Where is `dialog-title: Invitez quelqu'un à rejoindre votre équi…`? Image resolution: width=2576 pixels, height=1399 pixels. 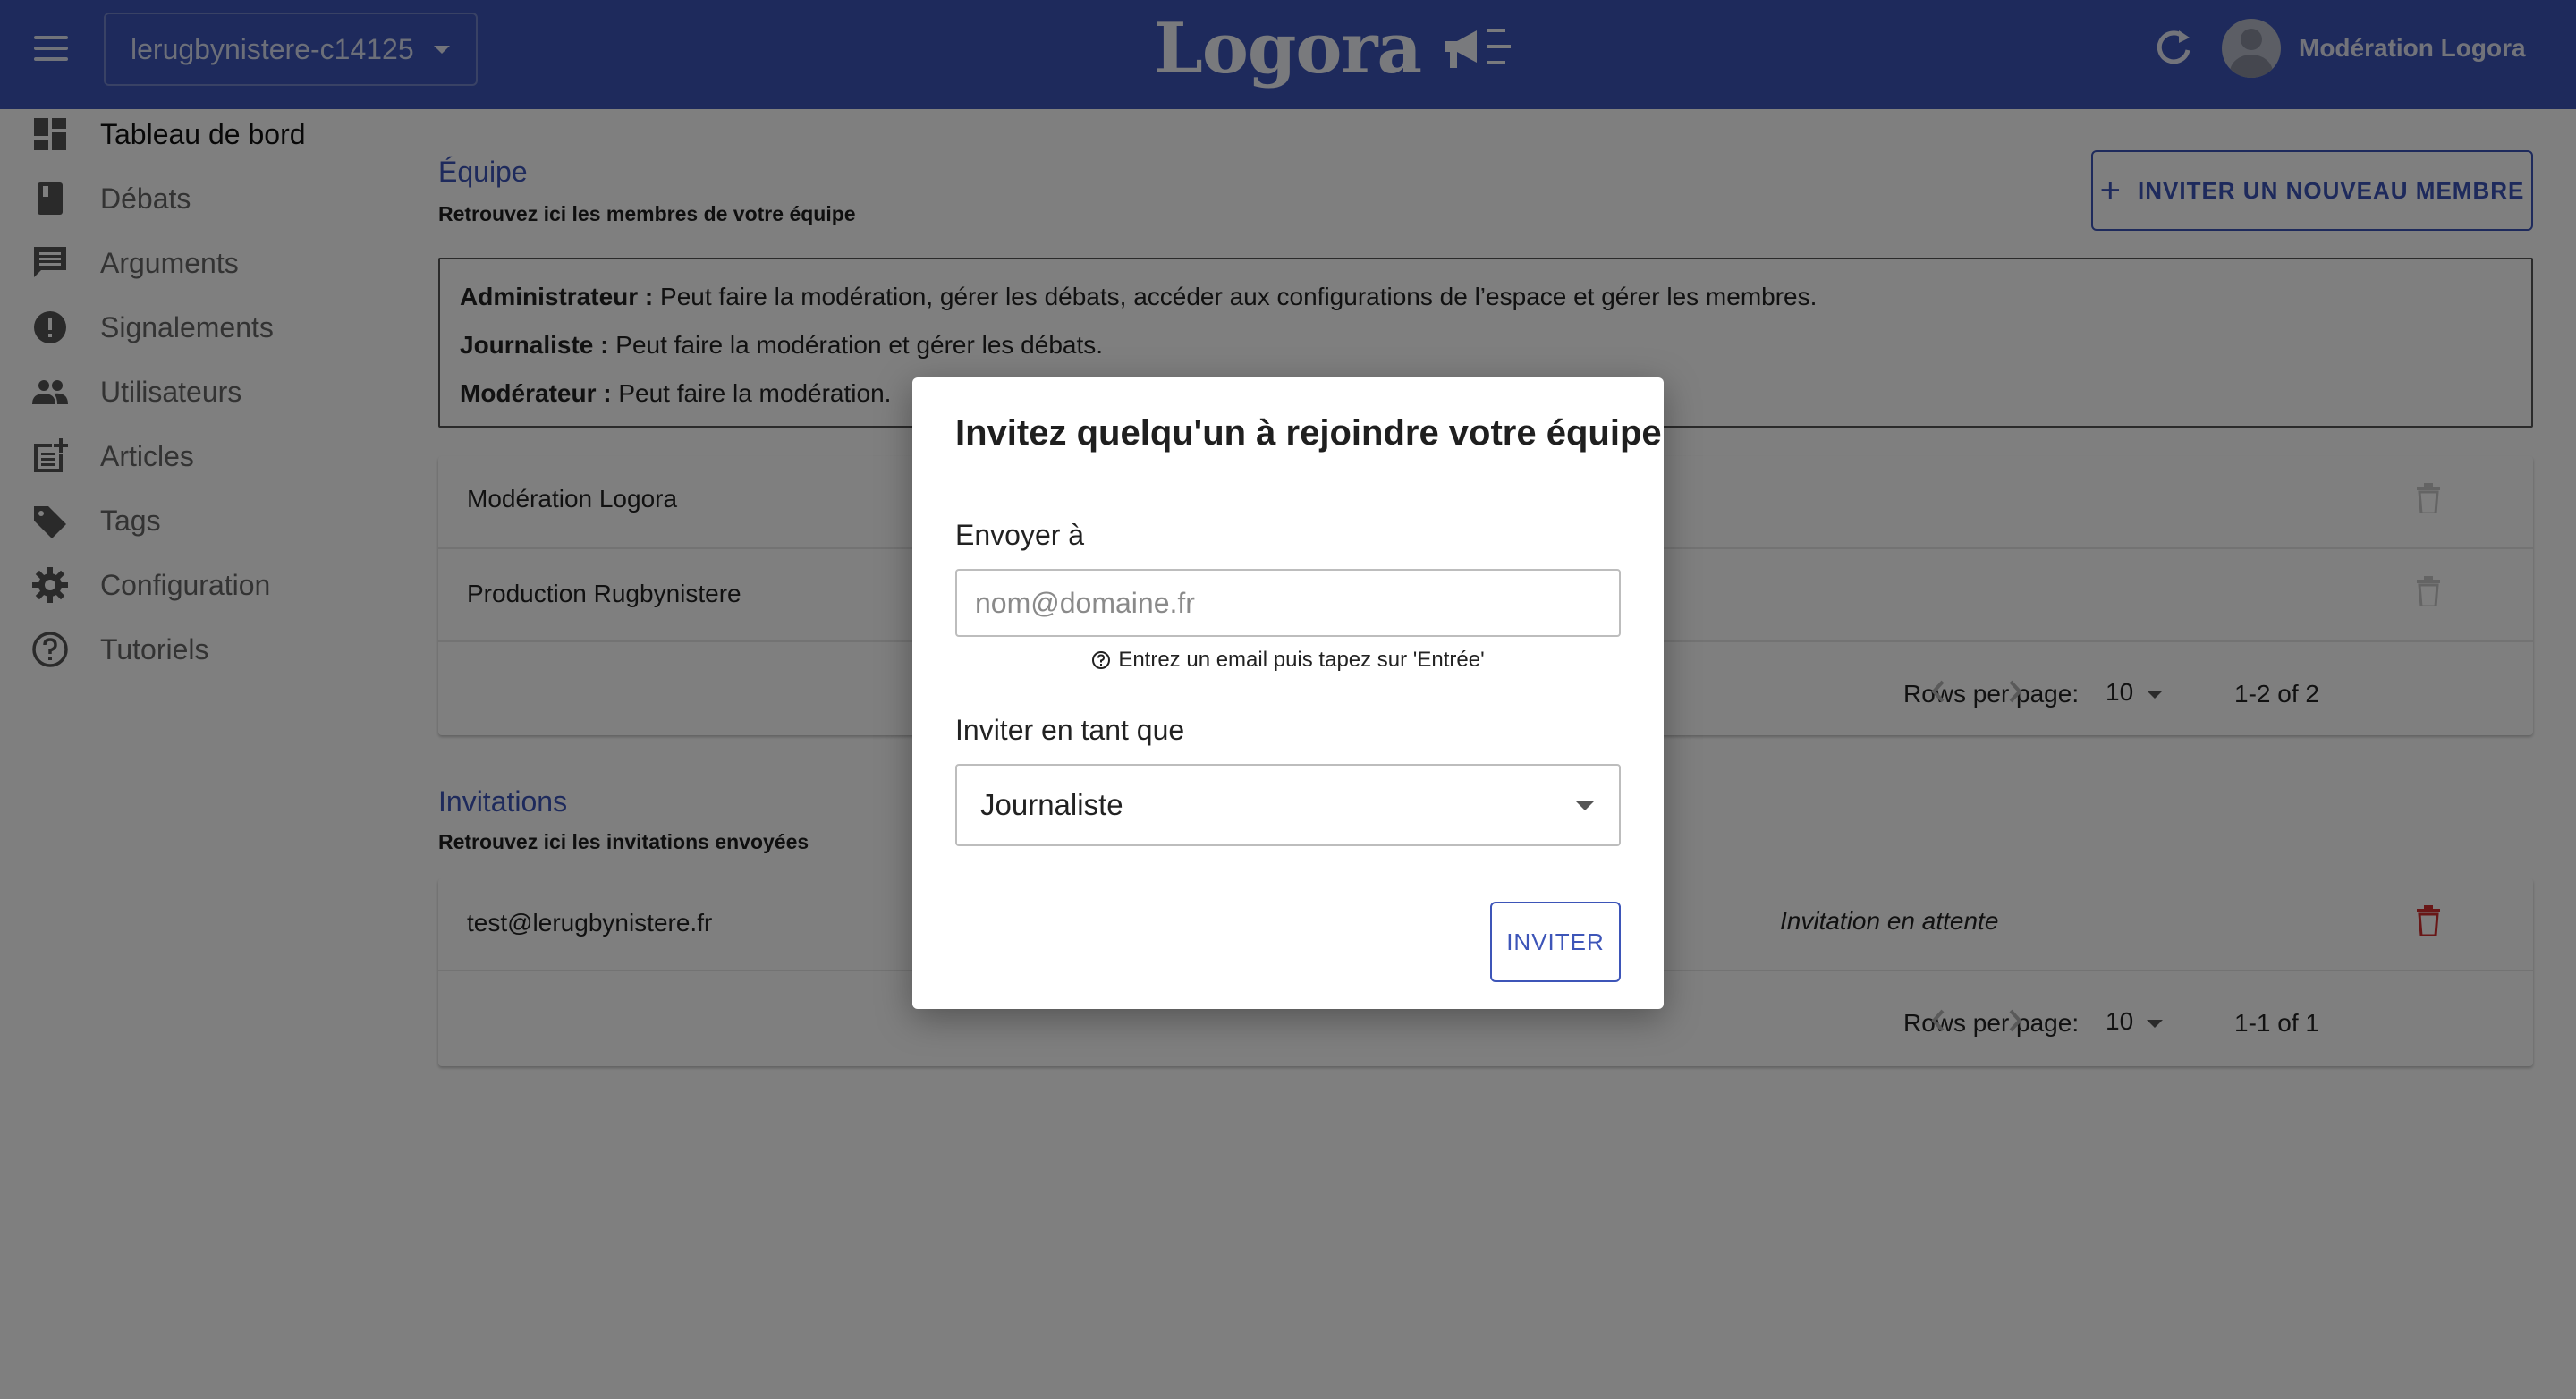
dialog-title: Invitez quelqu'un à rejoindre votre équi… is located at coordinates (1308, 433).